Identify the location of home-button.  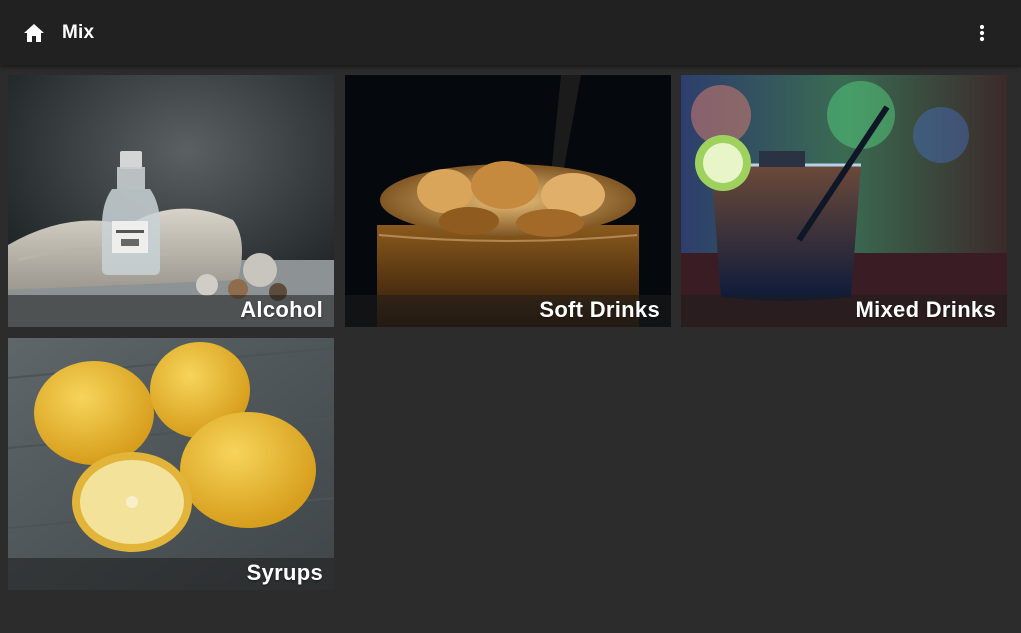
(34, 33).